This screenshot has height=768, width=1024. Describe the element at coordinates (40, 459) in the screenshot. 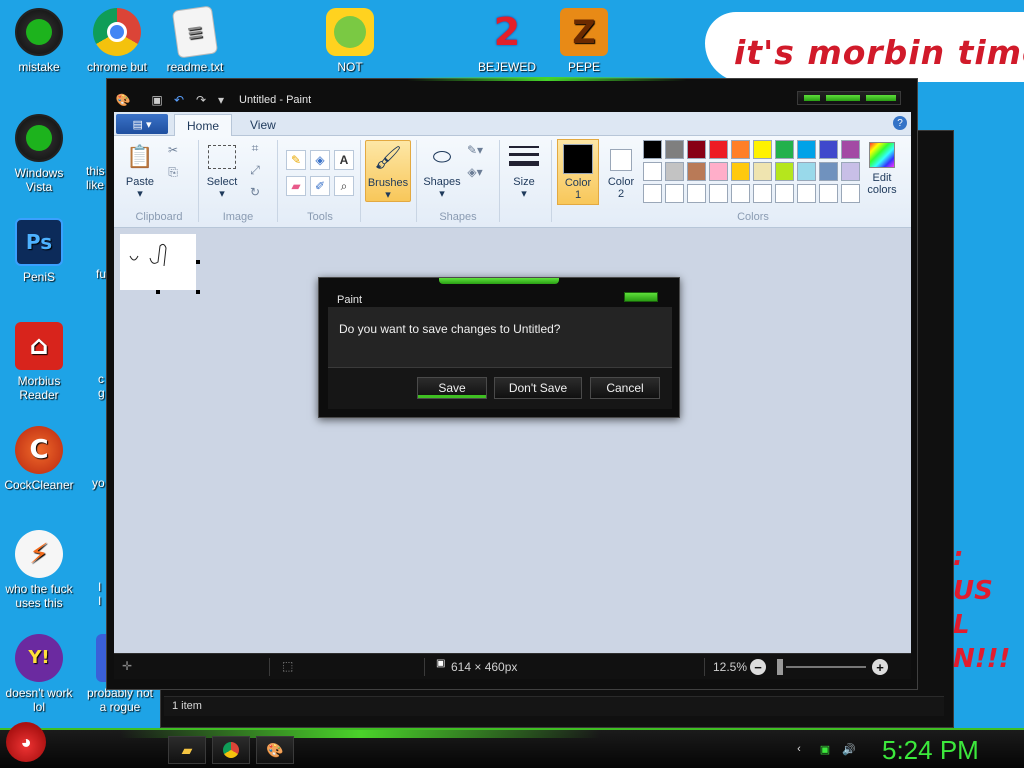

I see `desktop-icon-cockcleaner: C CockCleaner` at that location.